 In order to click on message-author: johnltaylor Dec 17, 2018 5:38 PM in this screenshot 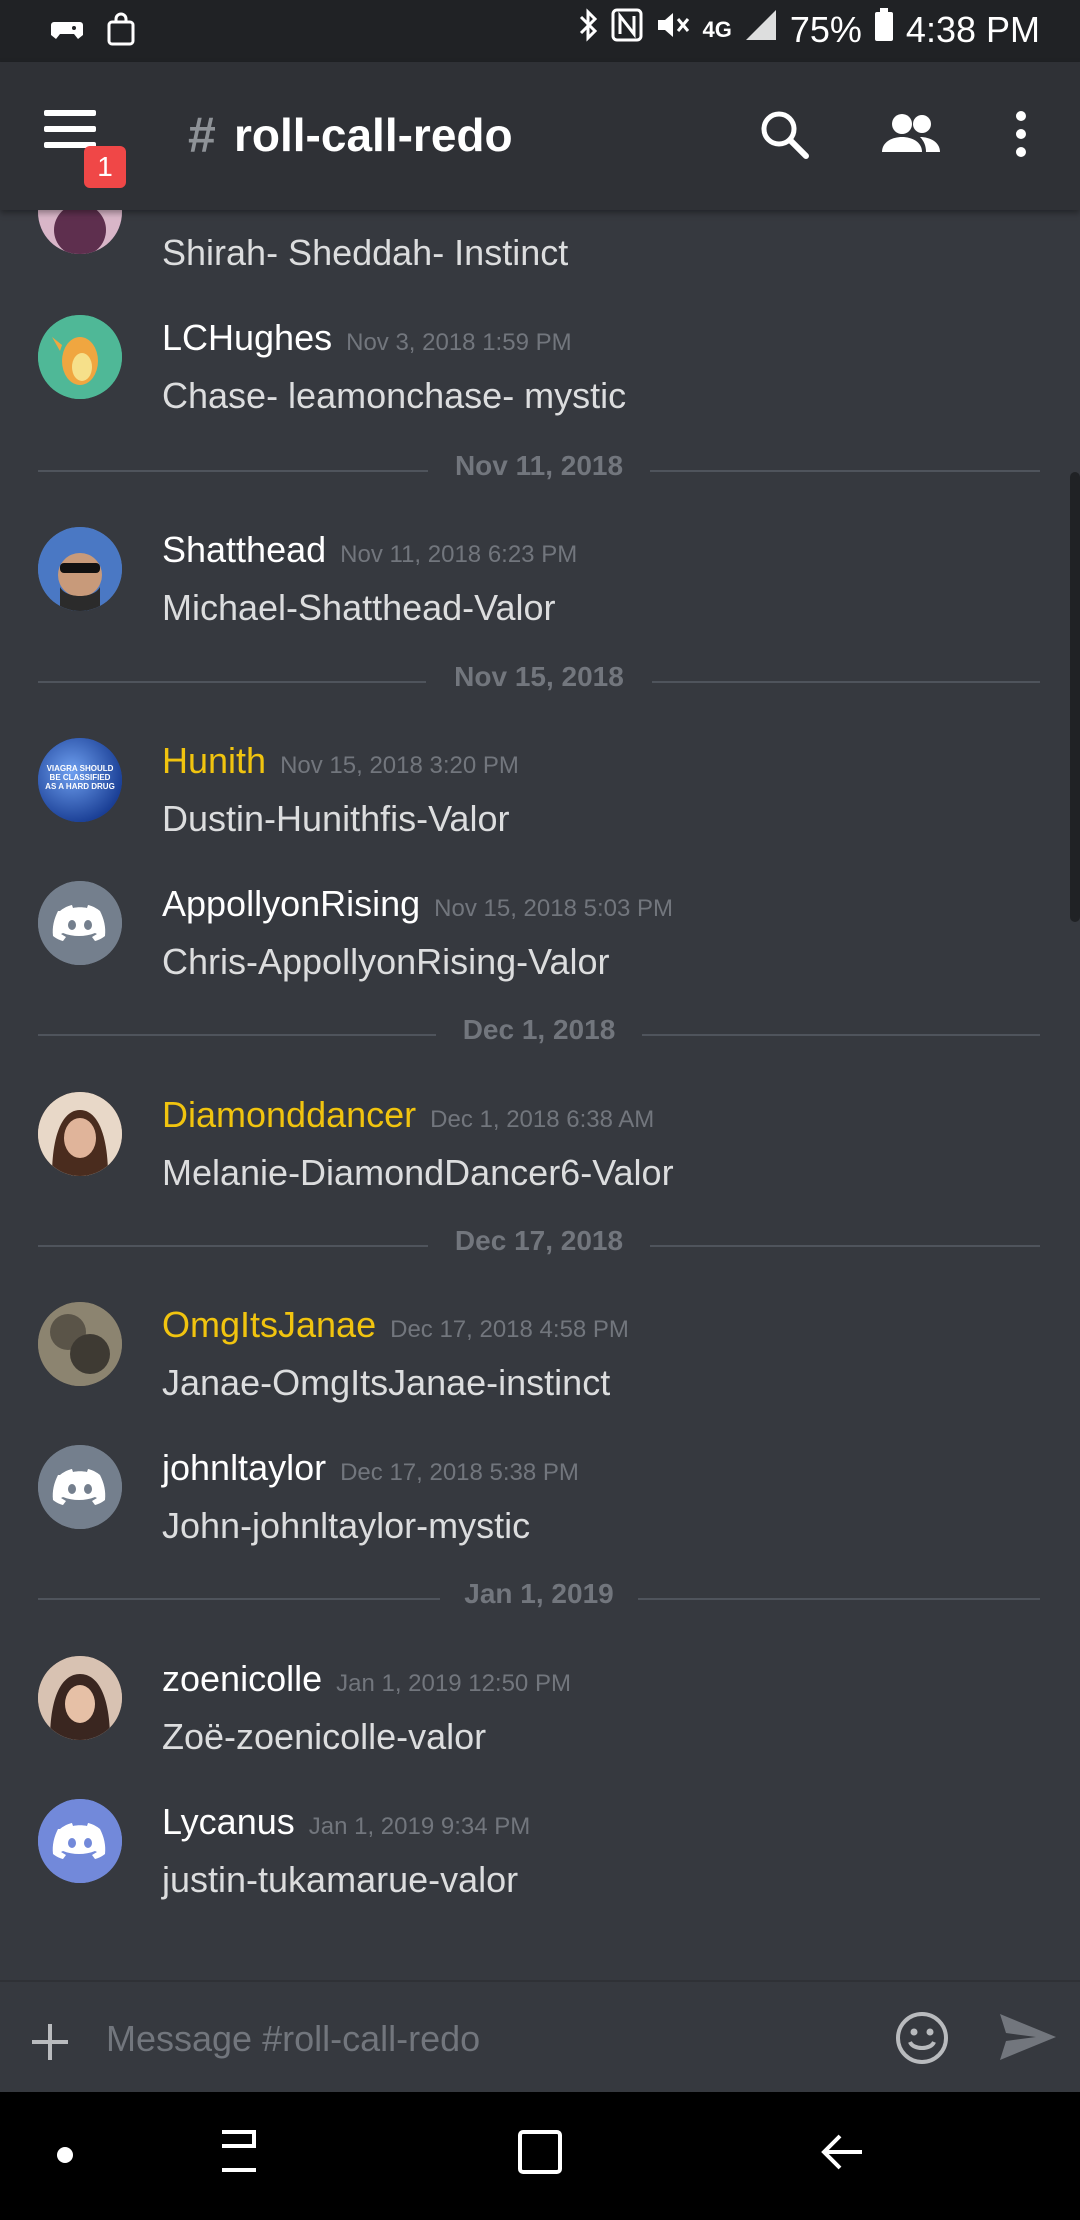, I will do `click(370, 1468)`.